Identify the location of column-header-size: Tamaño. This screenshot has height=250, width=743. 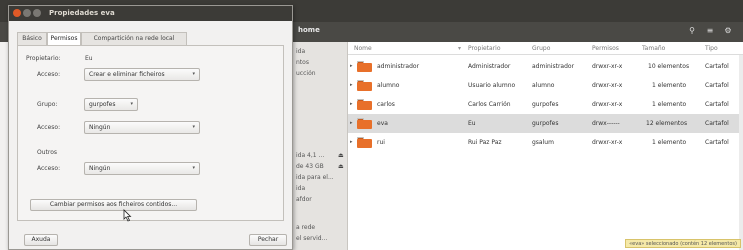
(653, 48).